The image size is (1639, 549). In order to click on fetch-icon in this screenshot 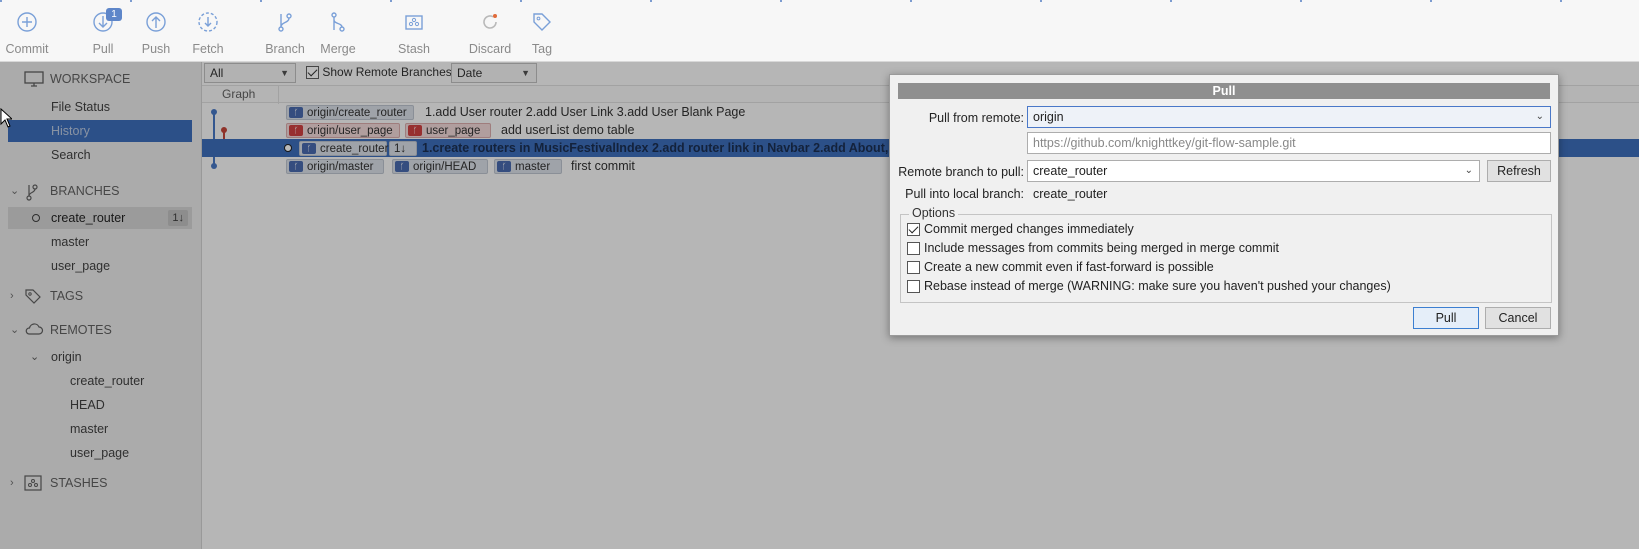, I will do `click(208, 22)`.